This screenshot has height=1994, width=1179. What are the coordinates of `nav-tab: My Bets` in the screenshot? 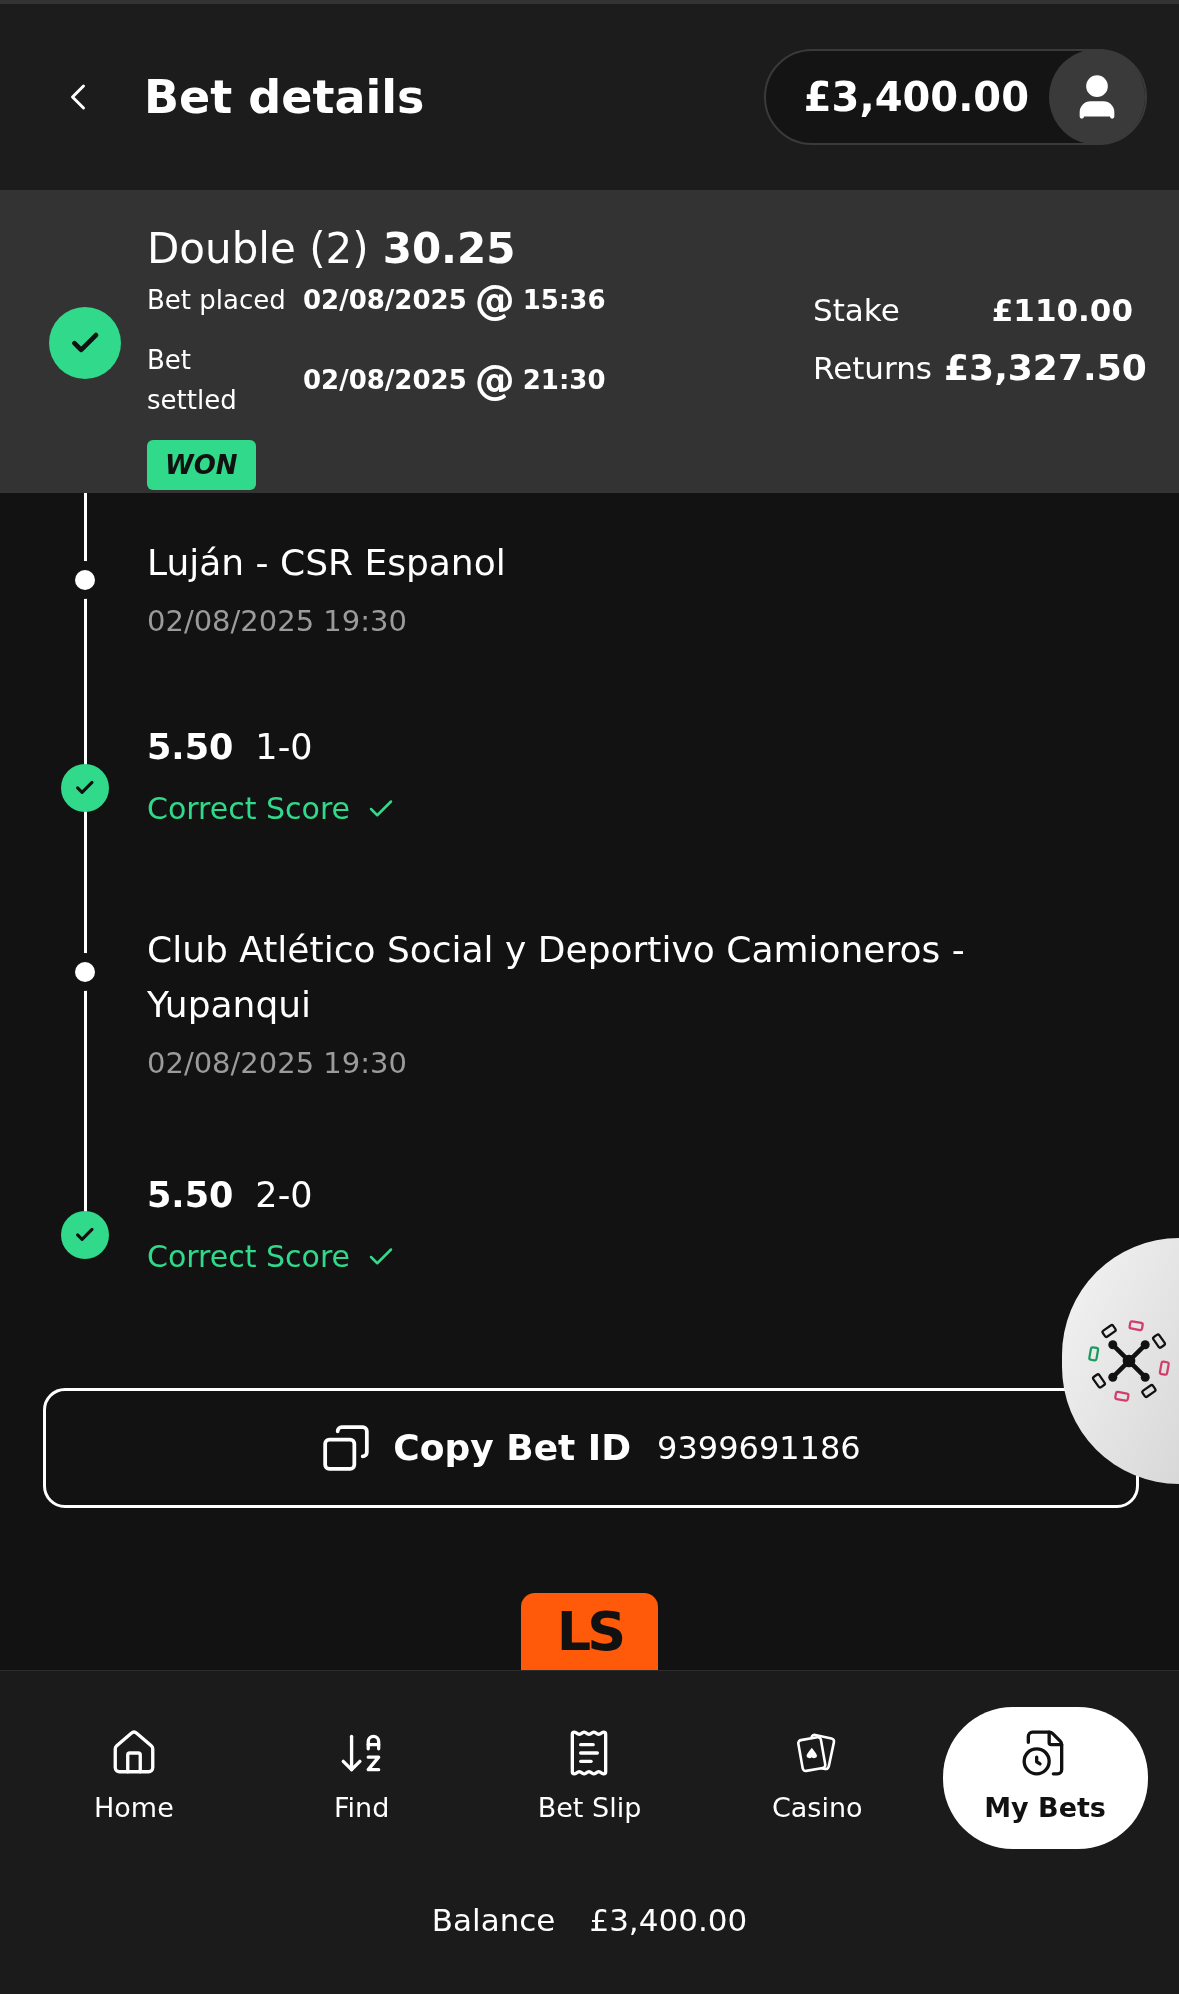 It's located at (1045, 1778).